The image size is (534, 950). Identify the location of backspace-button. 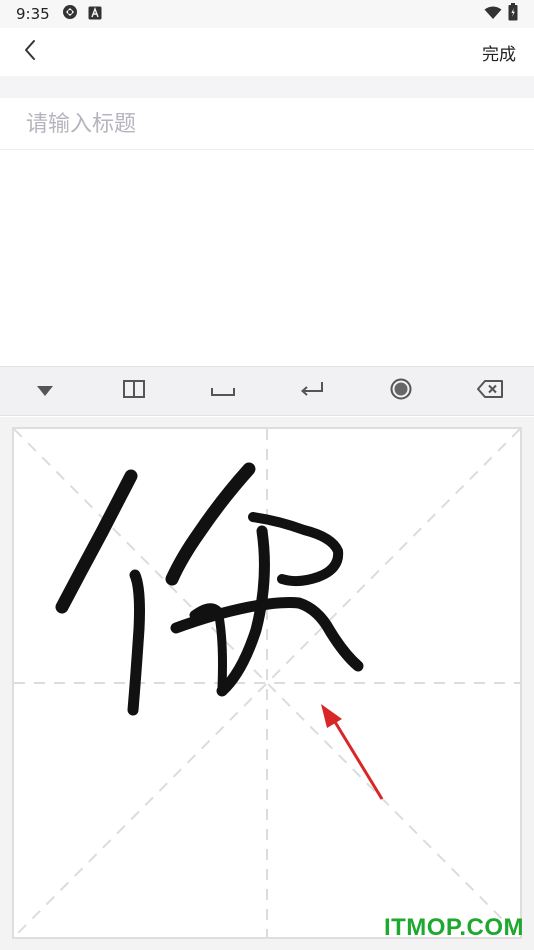
(489, 391).